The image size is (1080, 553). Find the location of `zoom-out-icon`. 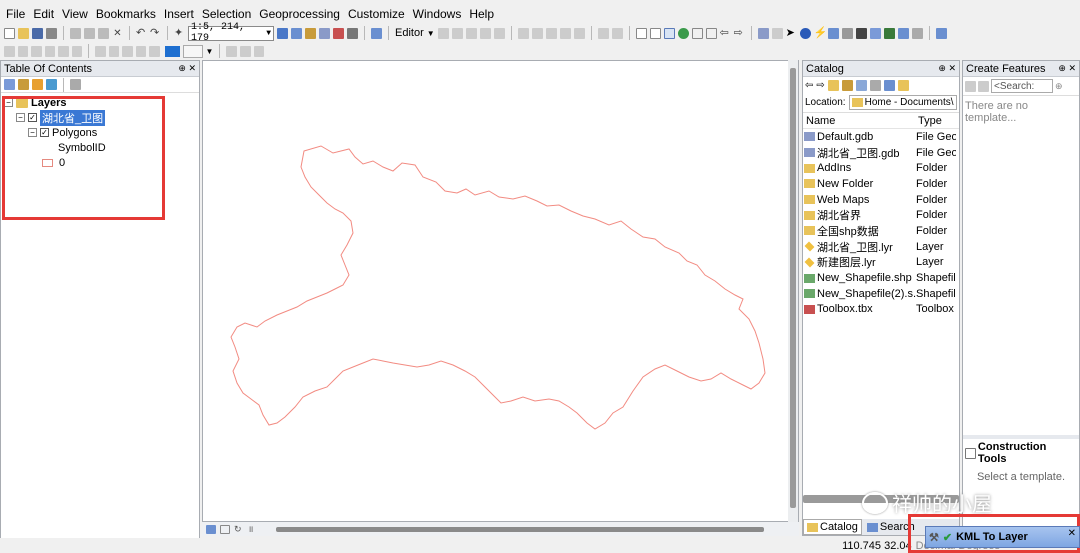

zoom-out-icon is located at coordinates (655, 33).